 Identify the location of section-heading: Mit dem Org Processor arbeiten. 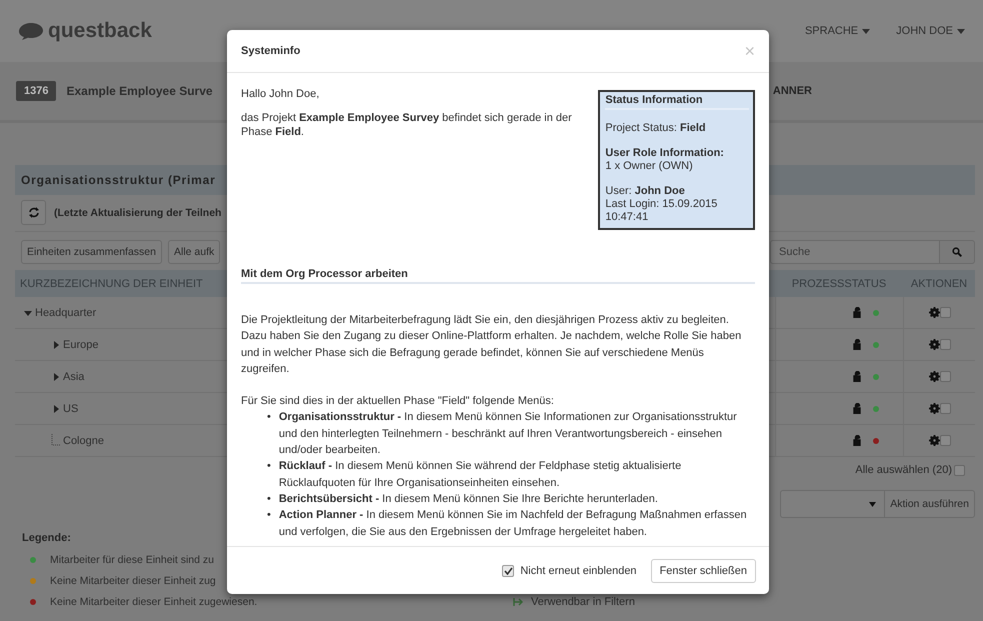
(498, 276).